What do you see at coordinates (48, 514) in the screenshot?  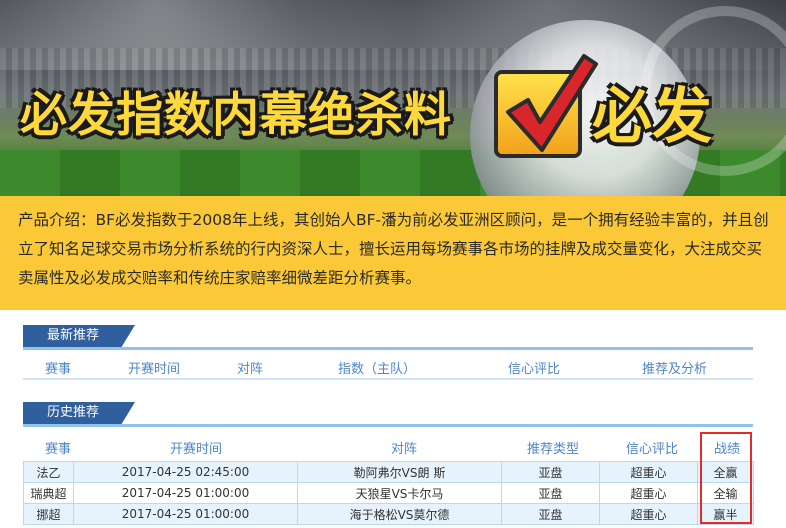 I see `cell-league: 挪超` at bounding box center [48, 514].